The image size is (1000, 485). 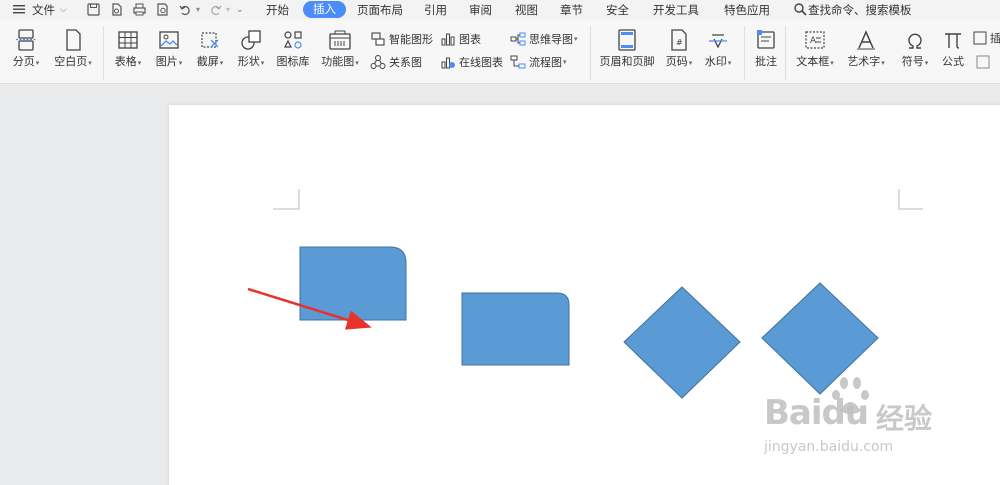 I want to click on insert-object-button: 插, so click(x=986, y=38).